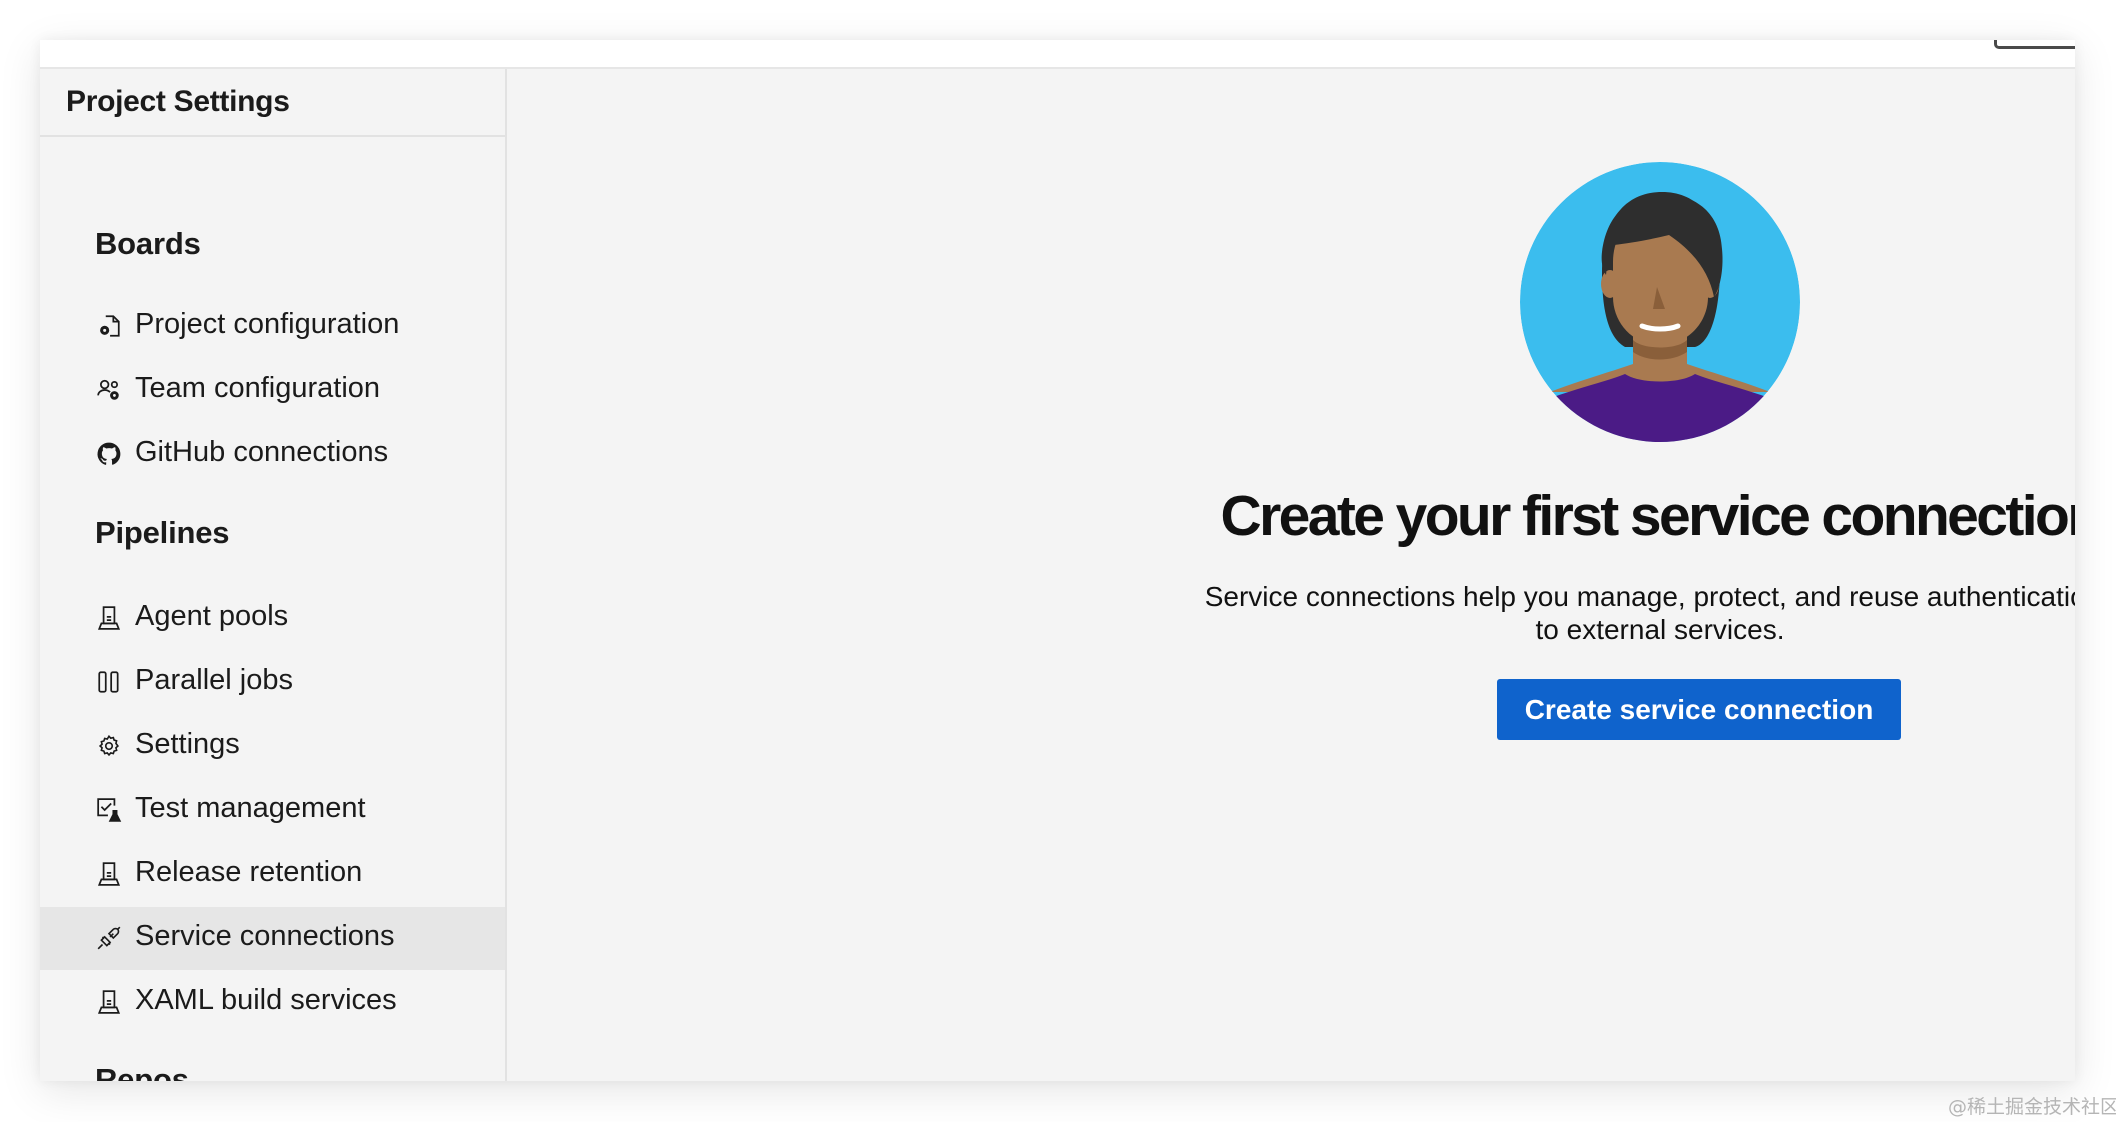  I want to click on sidebar-item-service-connections: Service connections, so click(272, 938).